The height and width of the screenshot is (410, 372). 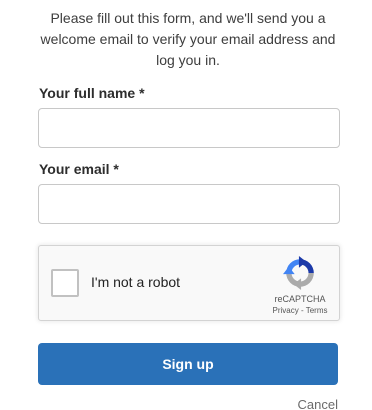 I want to click on recaptcha-label: I'm not a robot, so click(x=136, y=282).